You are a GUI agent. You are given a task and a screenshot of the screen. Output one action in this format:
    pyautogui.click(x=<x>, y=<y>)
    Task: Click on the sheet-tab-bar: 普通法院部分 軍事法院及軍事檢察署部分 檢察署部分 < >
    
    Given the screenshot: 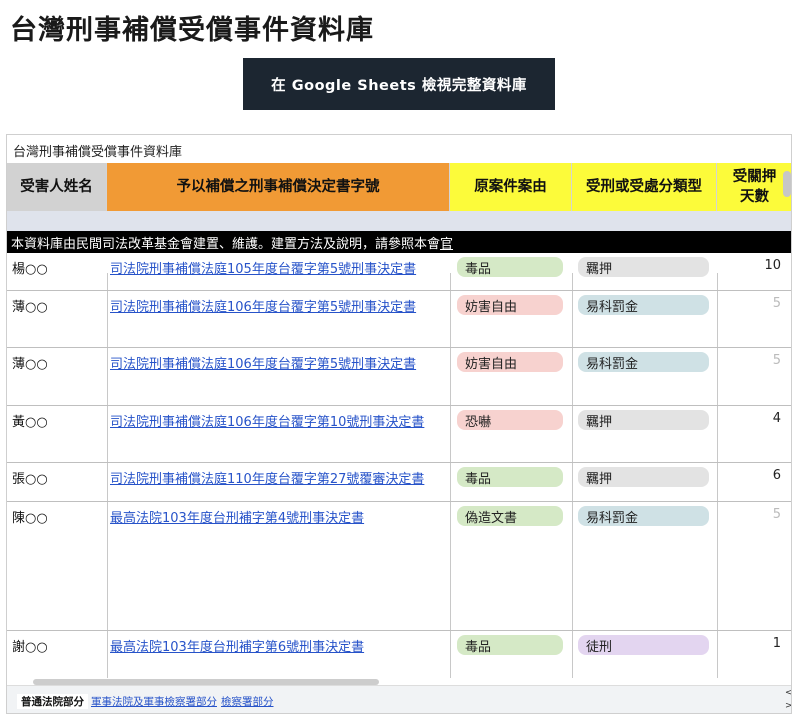 What is the action you would take?
    pyautogui.click(x=399, y=699)
    